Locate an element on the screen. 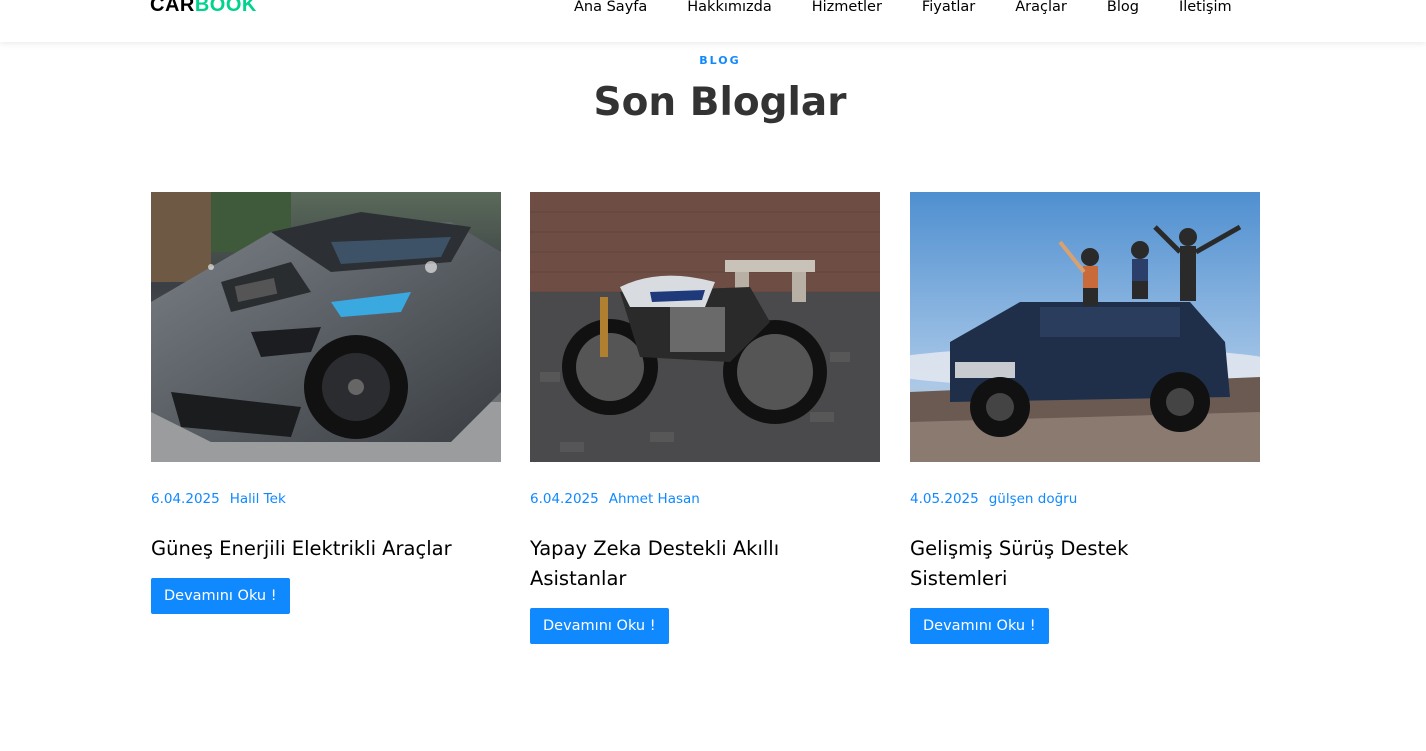 The height and width of the screenshot is (751, 1426). blog-title: Güneş Enerjili Elektrikli Araçlar is located at coordinates (326, 549).